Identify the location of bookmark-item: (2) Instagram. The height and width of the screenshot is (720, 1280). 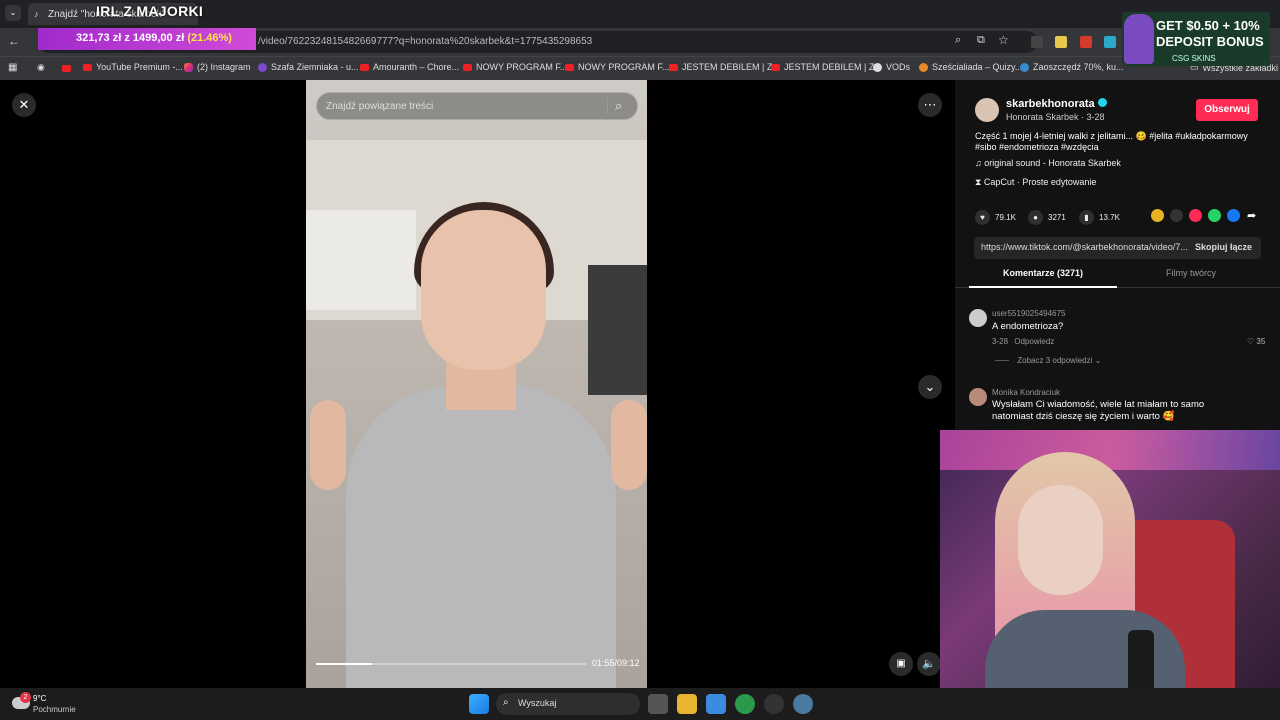
(217, 67).